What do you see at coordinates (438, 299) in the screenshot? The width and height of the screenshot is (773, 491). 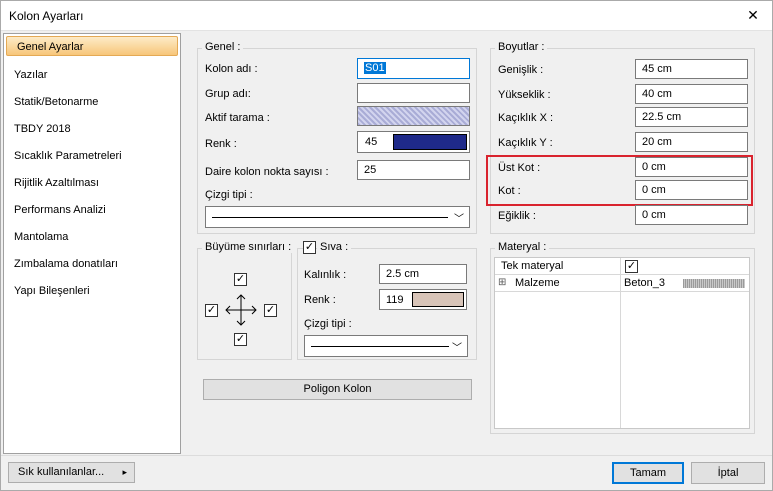 I see `siva-renk-swatch` at bounding box center [438, 299].